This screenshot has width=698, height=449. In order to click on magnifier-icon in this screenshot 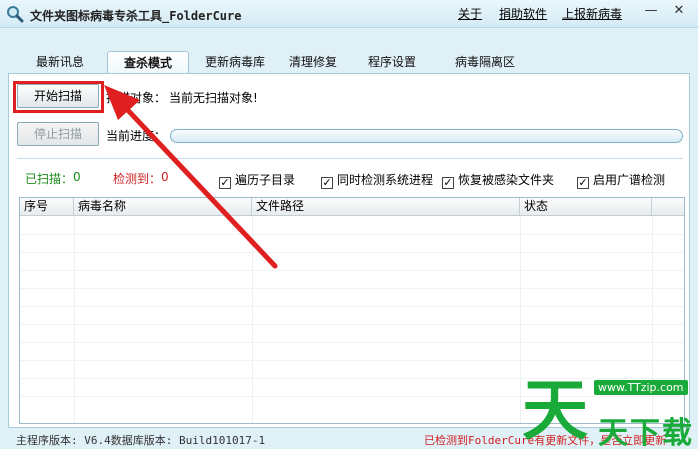, I will do `click(15, 14)`.